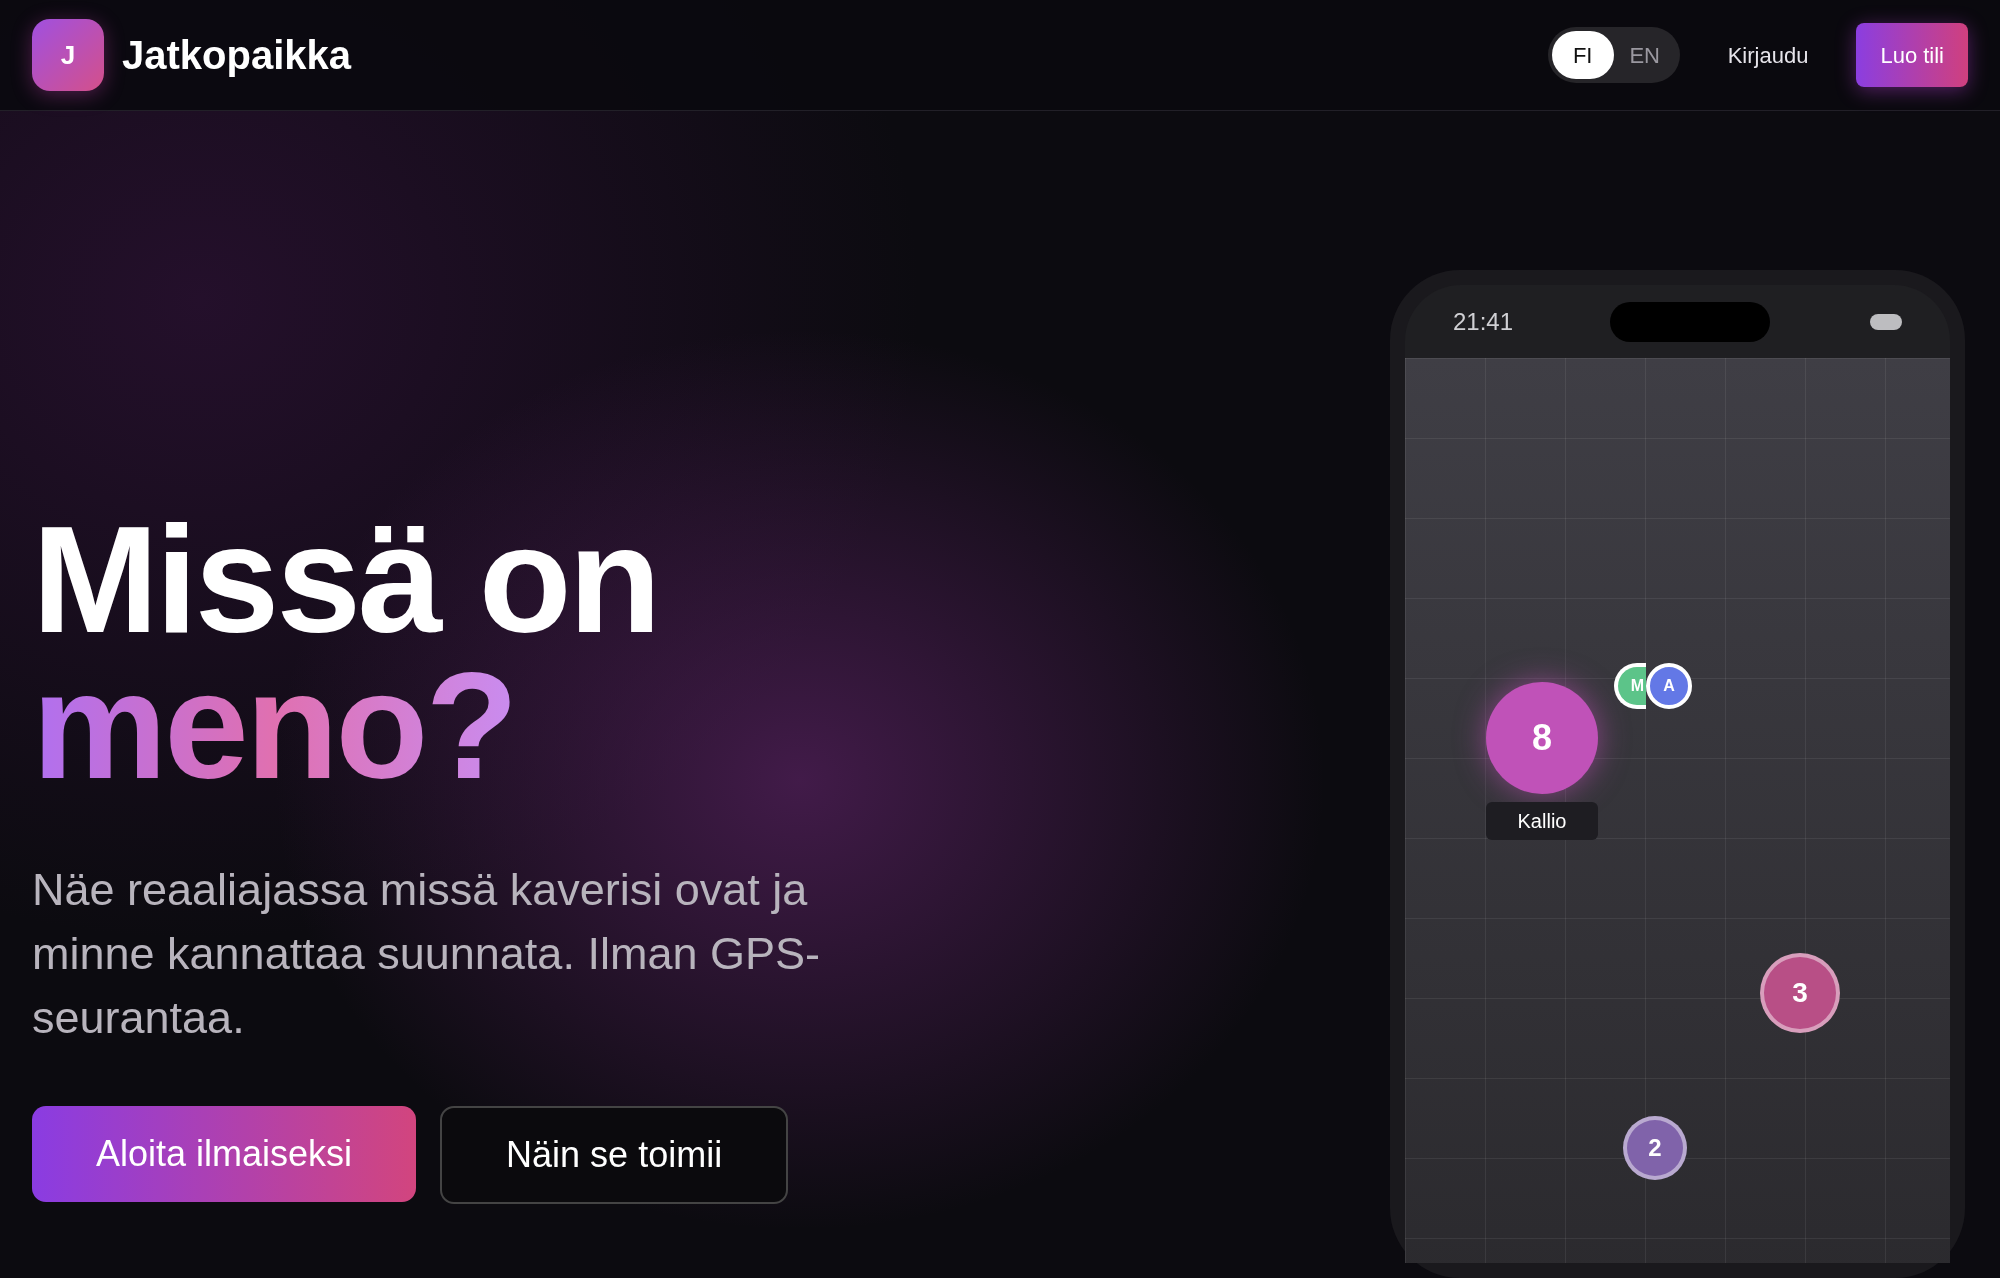 The image size is (2000, 1278). Describe the element at coordinates (1582, 55) in the screenshot. I see `language-option: FI` at that location.